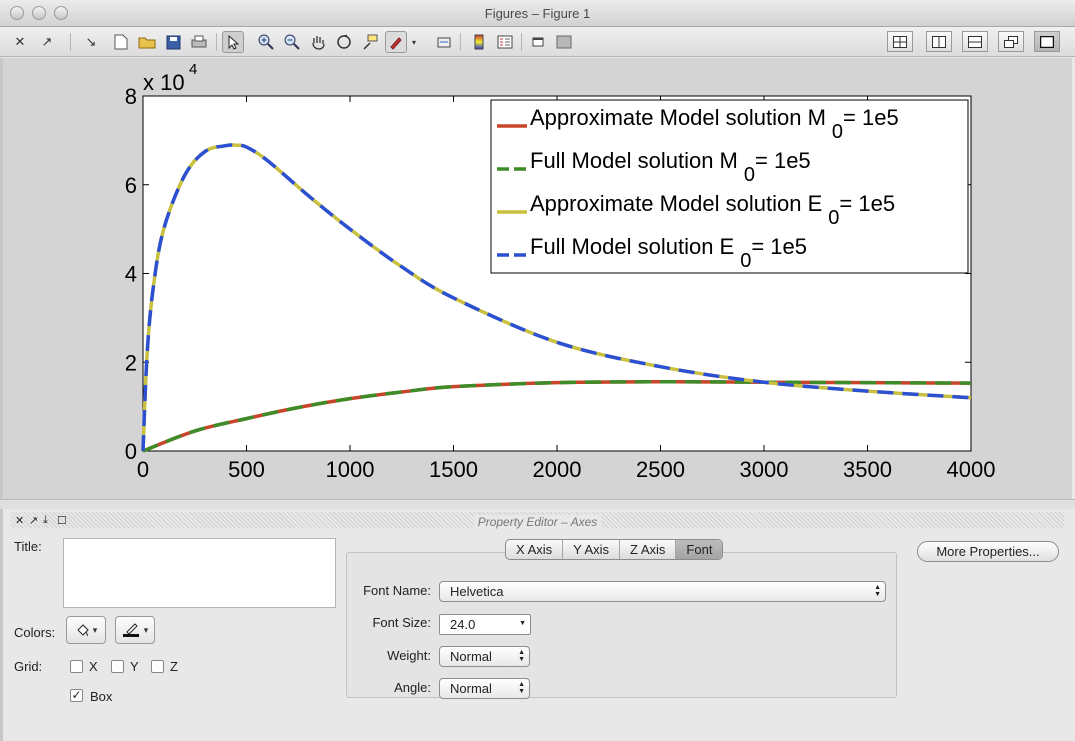 This screenshot has width=1075, height=741. I want to click on x-tick-label: 4000, so click(971, 469).